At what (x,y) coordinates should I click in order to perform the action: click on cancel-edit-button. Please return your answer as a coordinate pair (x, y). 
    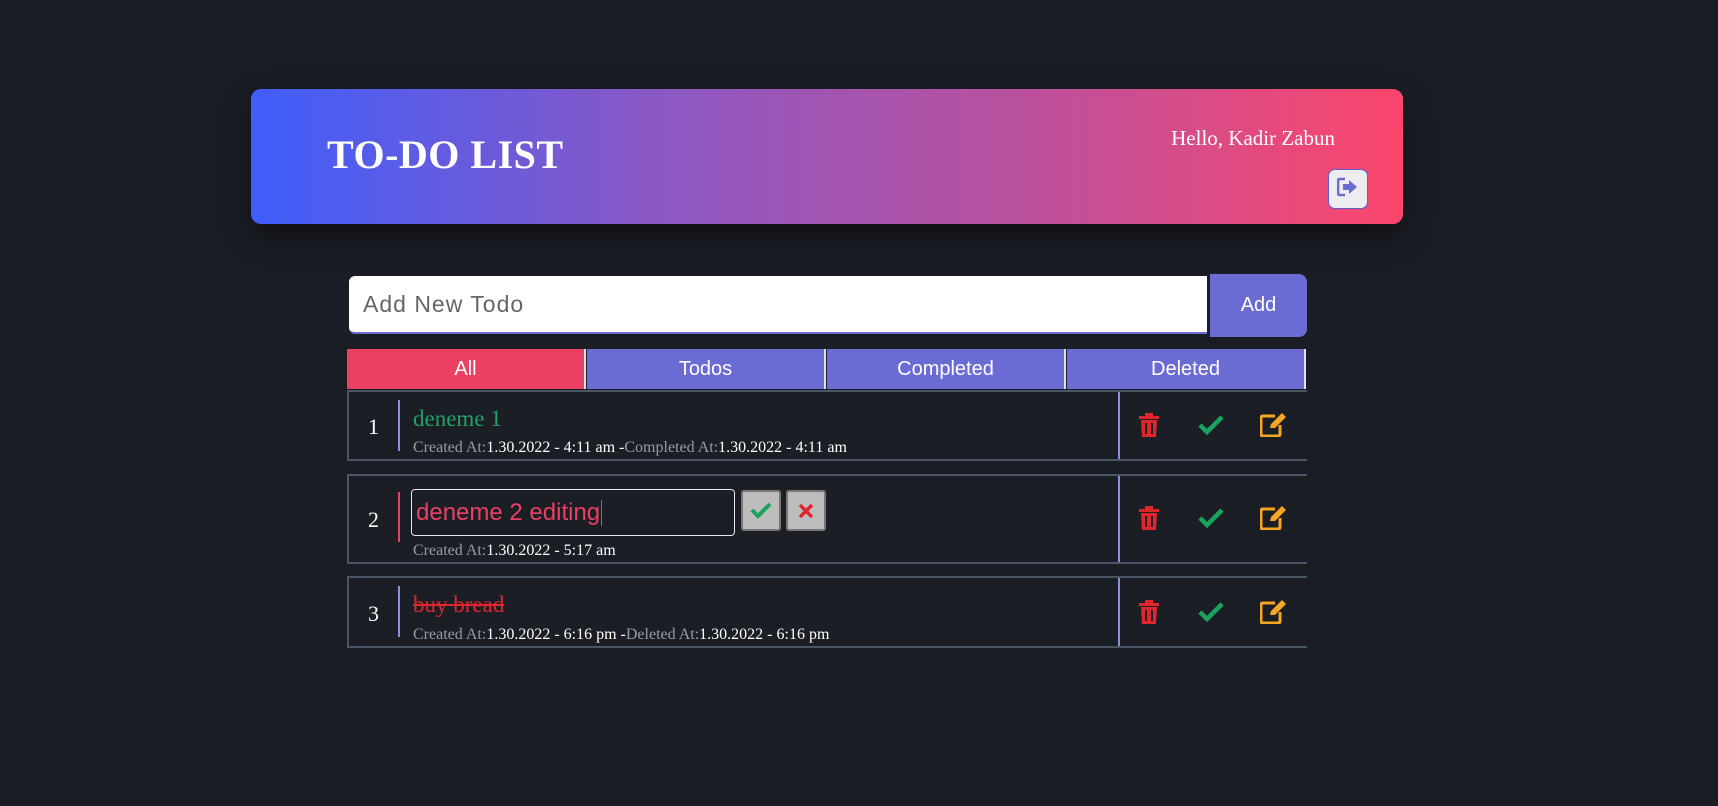
    Looking at the image, I should click on (806, 510).